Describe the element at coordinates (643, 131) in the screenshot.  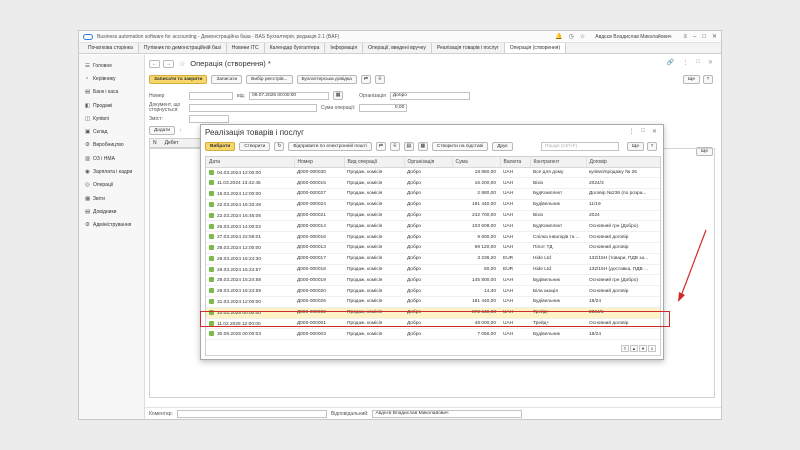
I see `modal-maximize-icon: □` at that location.